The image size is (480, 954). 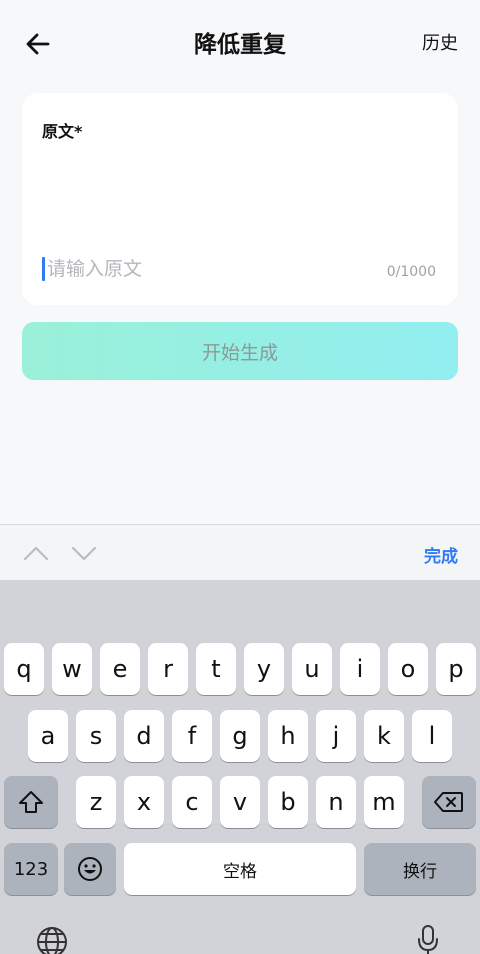 What do you see at coordinates (144, 736) in the screenshot?
I see `key-d: d` at bounding box center [144, 736].